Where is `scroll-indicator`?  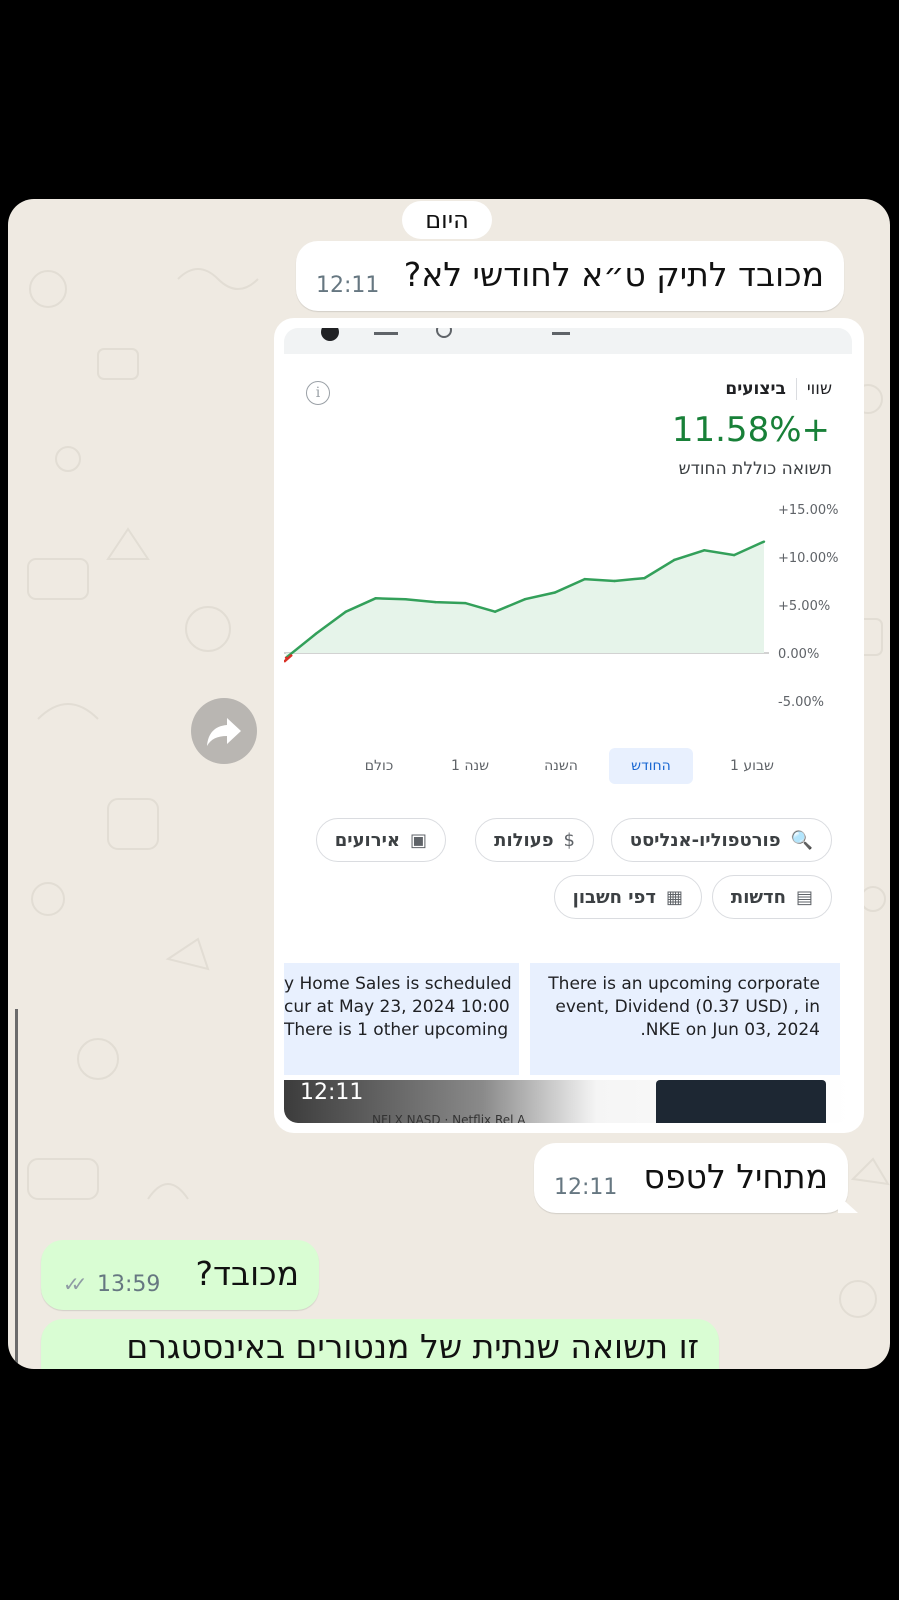 scroll-indicator is located at coordinates (16, 1189).